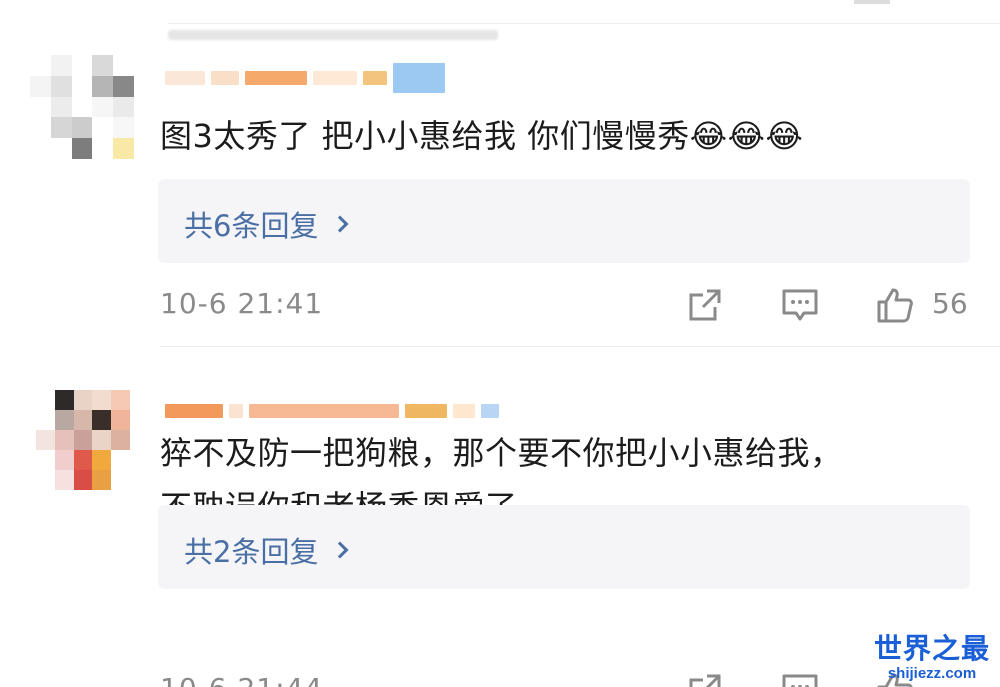 The width and height of the screenshot is (1000, 687). What do you see at coordinates (242, 303) in the screenshot?
I see `comment-time: 10-6 21:41` at bounding box center [242, 303].